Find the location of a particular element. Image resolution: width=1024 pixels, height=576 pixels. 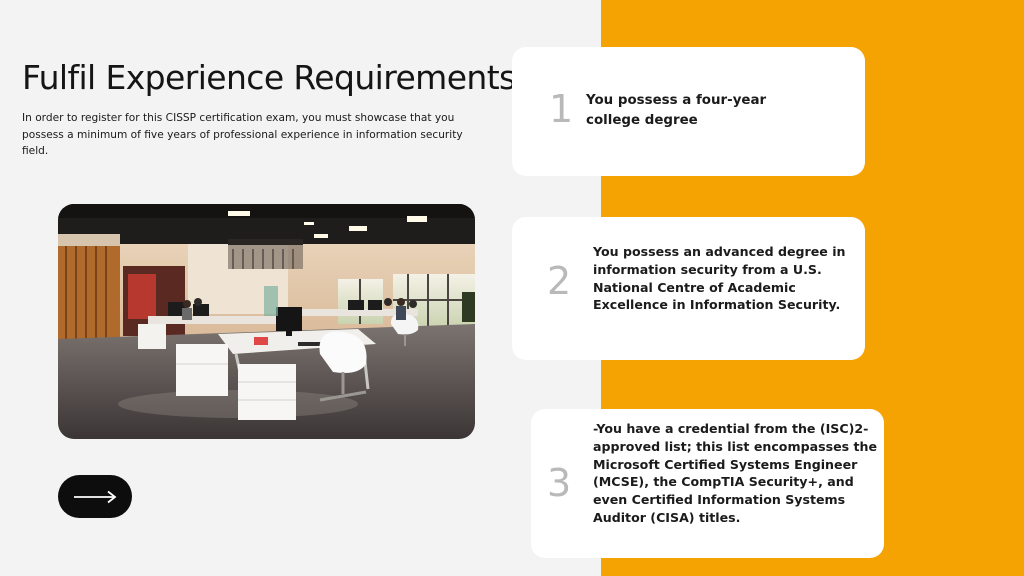

requirement-number: 2 is located at coordinates (559, 281).